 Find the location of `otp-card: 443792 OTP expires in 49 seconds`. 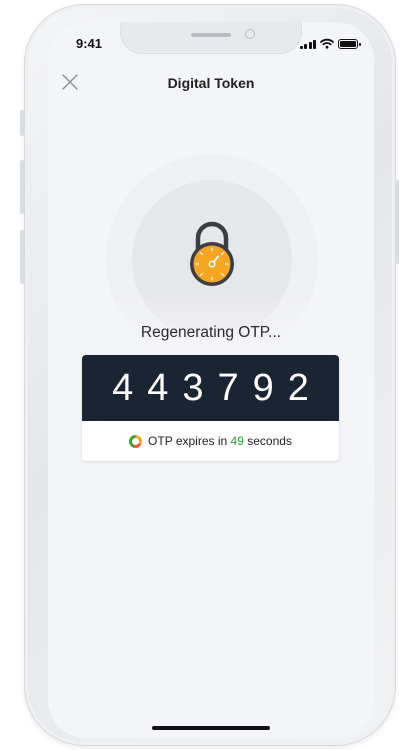

otp-card: 443792 OTP expires in 49 seconds is located at coordinates (210, 408).